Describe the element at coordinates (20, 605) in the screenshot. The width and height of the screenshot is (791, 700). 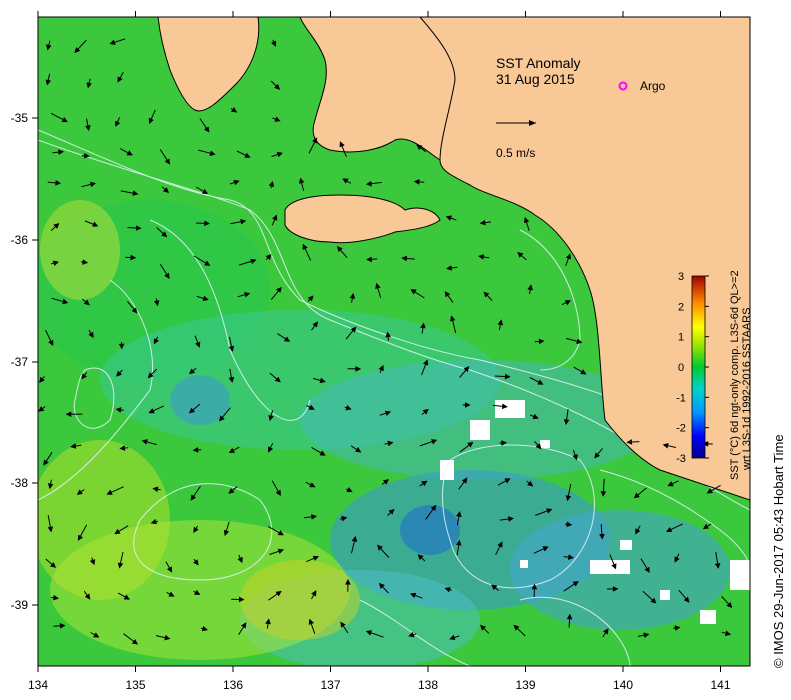
I see `y-tick-label: -39` at that location.